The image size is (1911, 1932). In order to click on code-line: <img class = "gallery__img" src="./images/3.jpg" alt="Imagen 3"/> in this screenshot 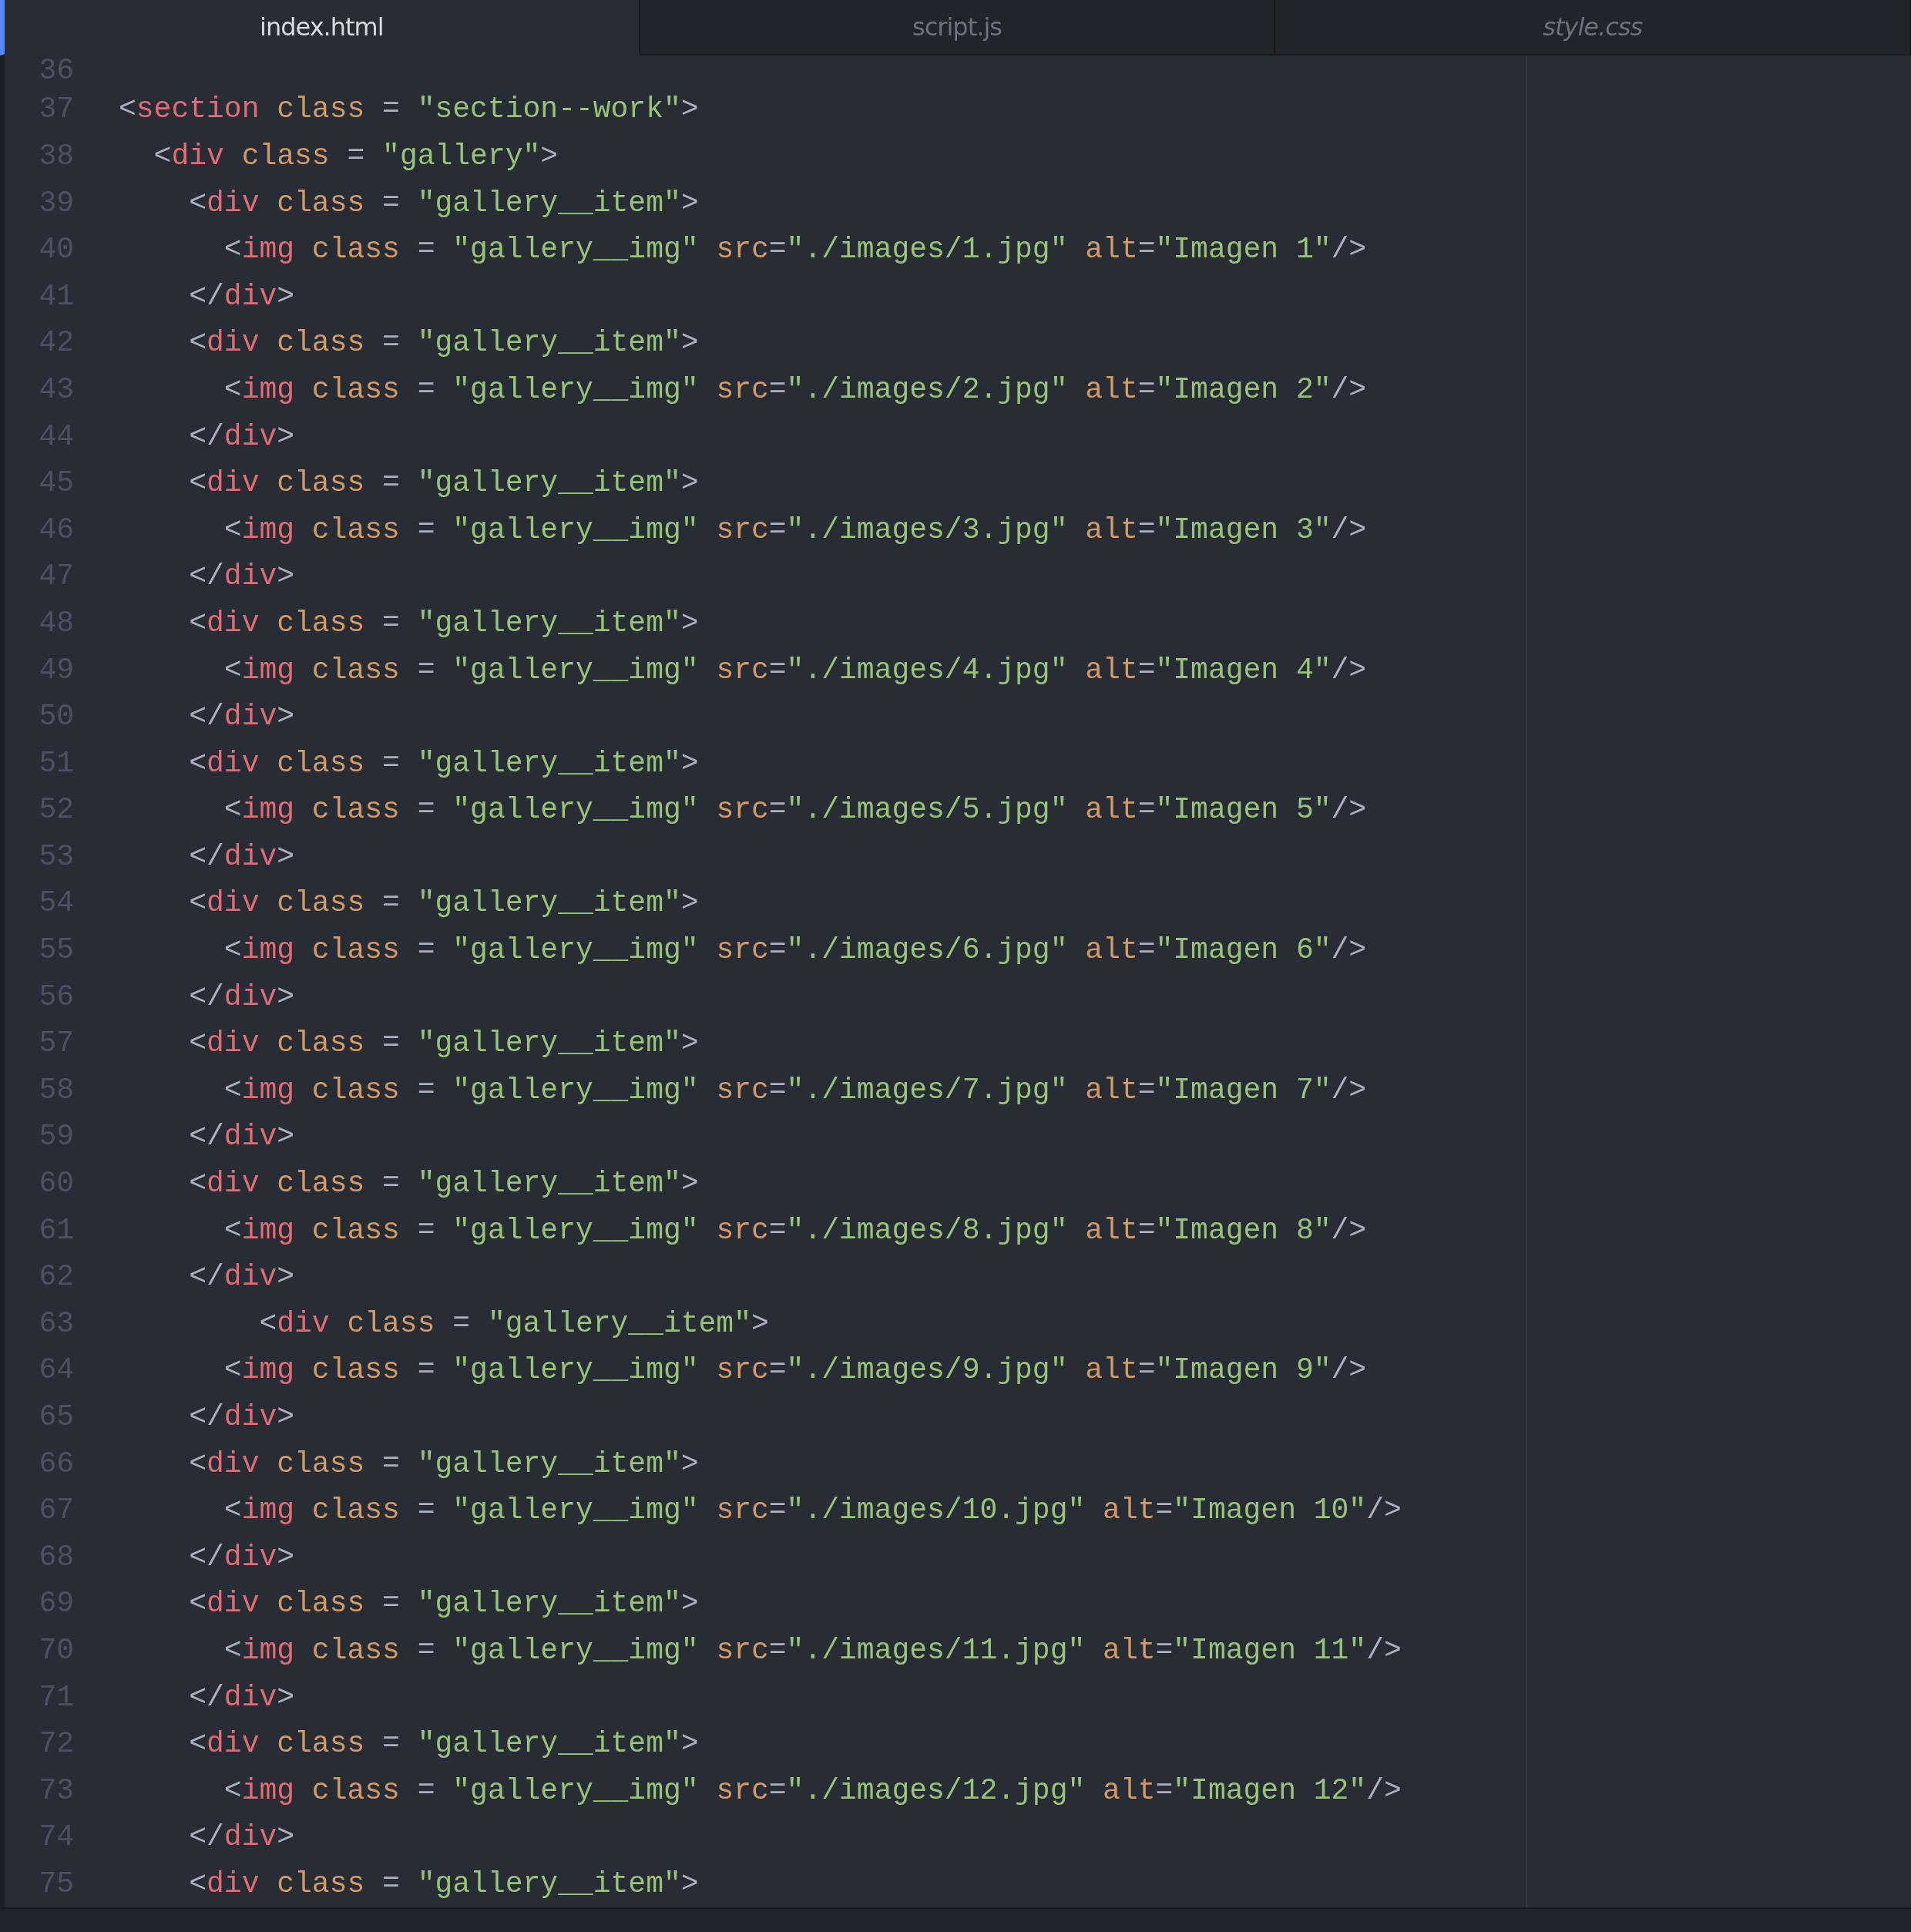, I will do `click(795, 529)`.